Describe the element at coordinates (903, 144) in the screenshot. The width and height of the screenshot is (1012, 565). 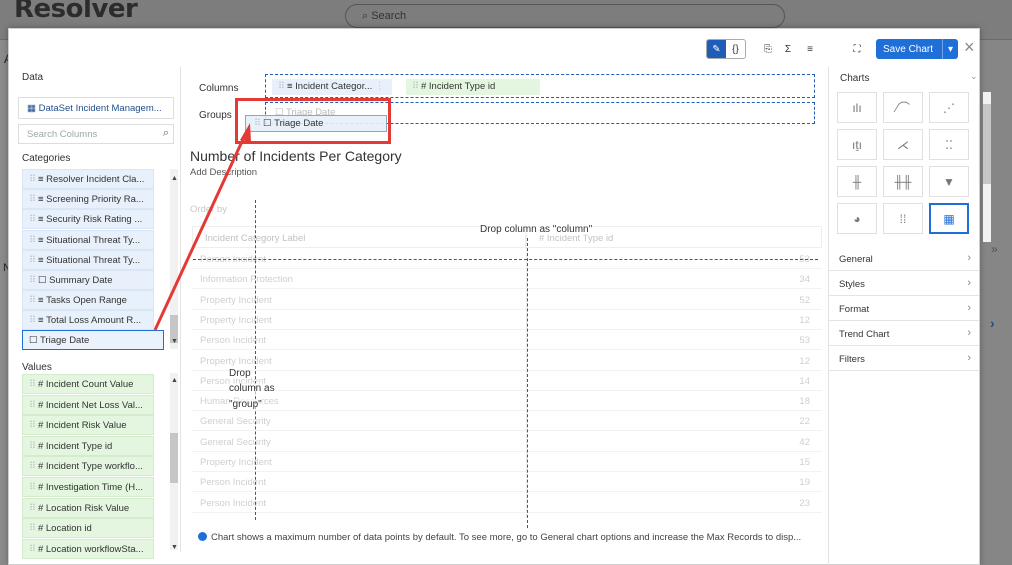
I see `area-chart-icon: ⋌` at that location.